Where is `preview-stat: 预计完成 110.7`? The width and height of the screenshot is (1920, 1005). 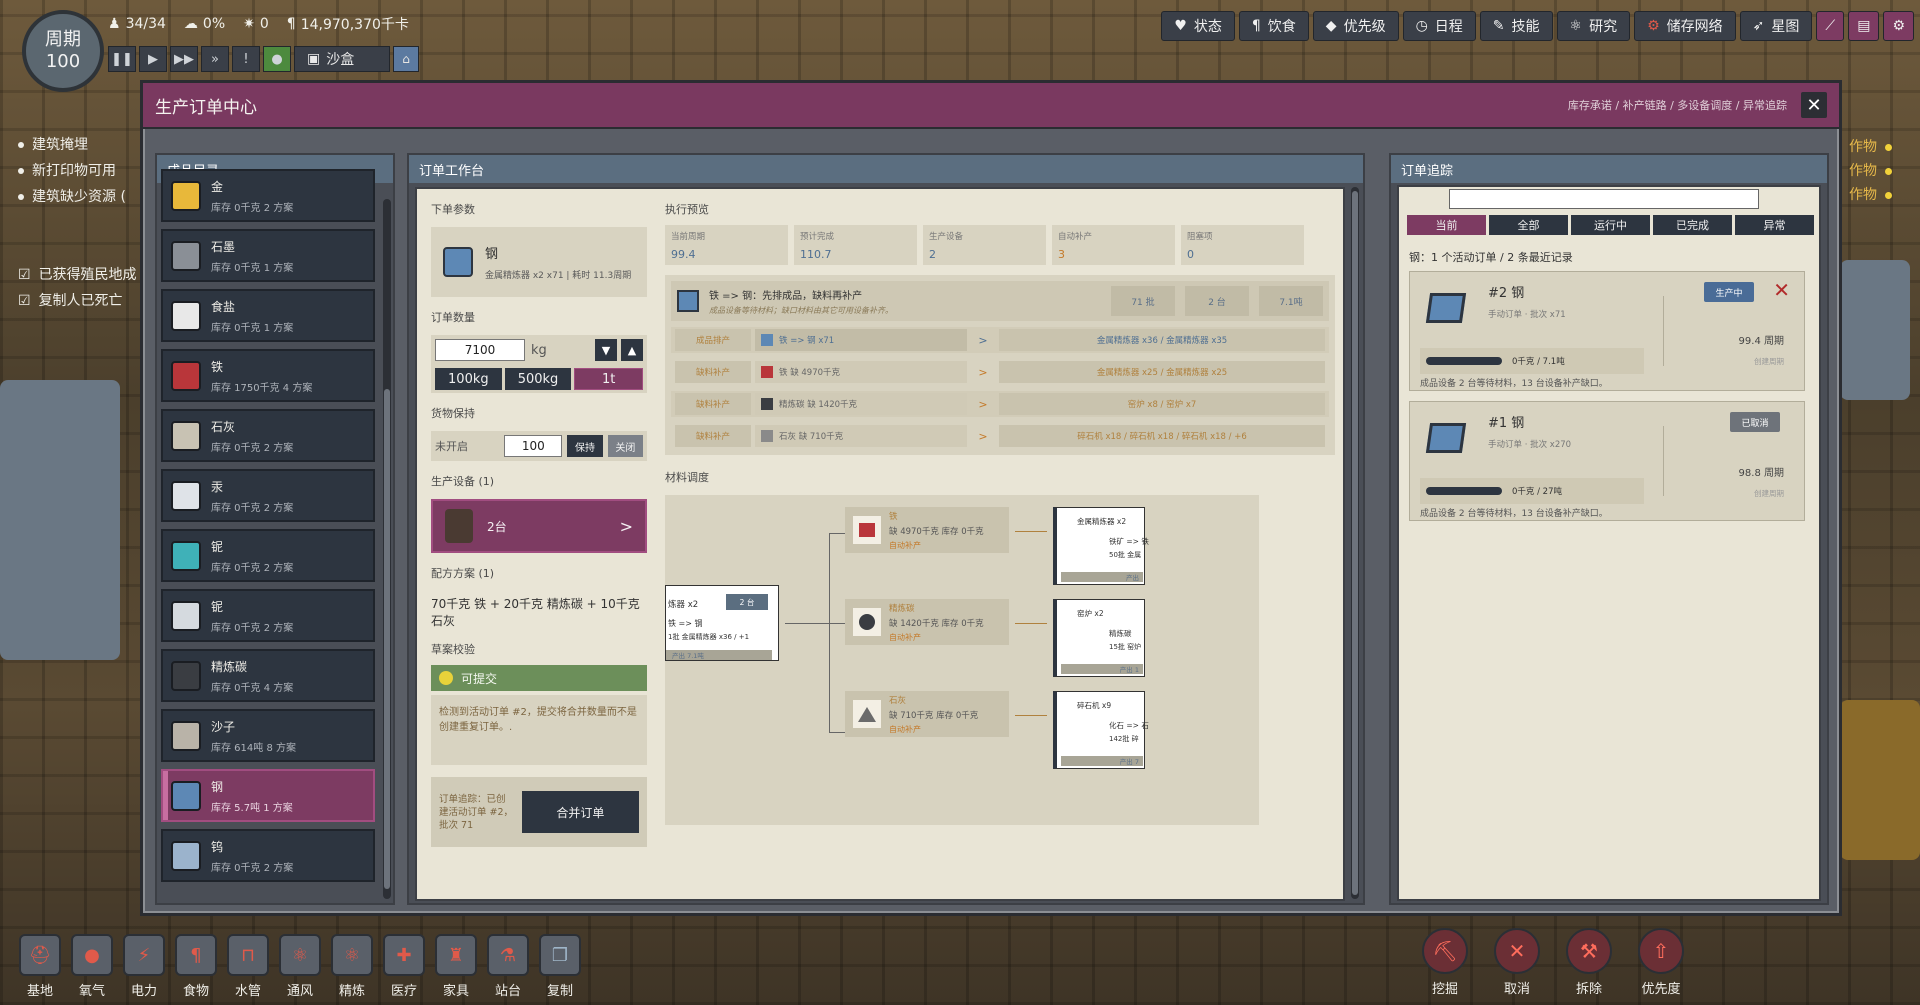
preview-stat: 预计完成 110.7 is located at coordinates (855, 245).